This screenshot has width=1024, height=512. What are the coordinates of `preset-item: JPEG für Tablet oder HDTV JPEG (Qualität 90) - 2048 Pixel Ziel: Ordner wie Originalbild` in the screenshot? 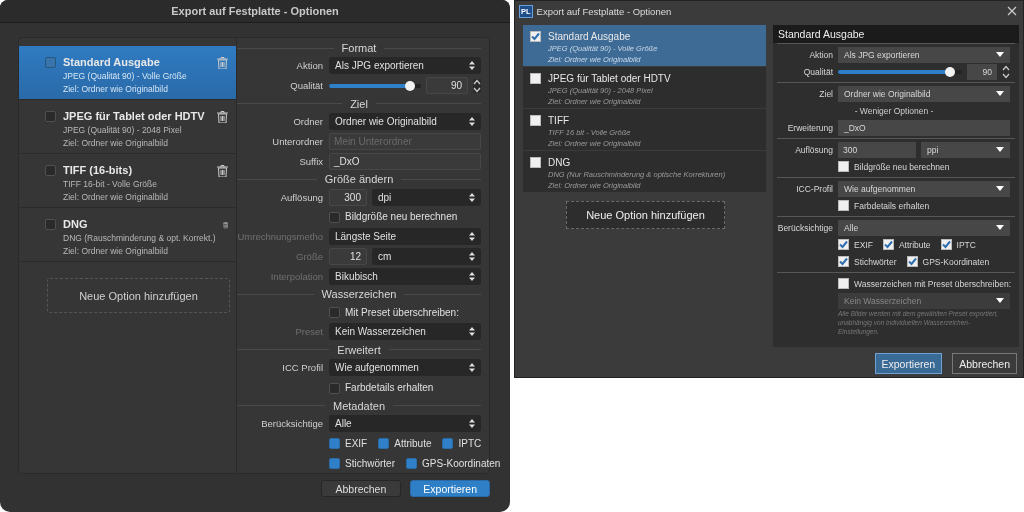 It's located at (127, 127).